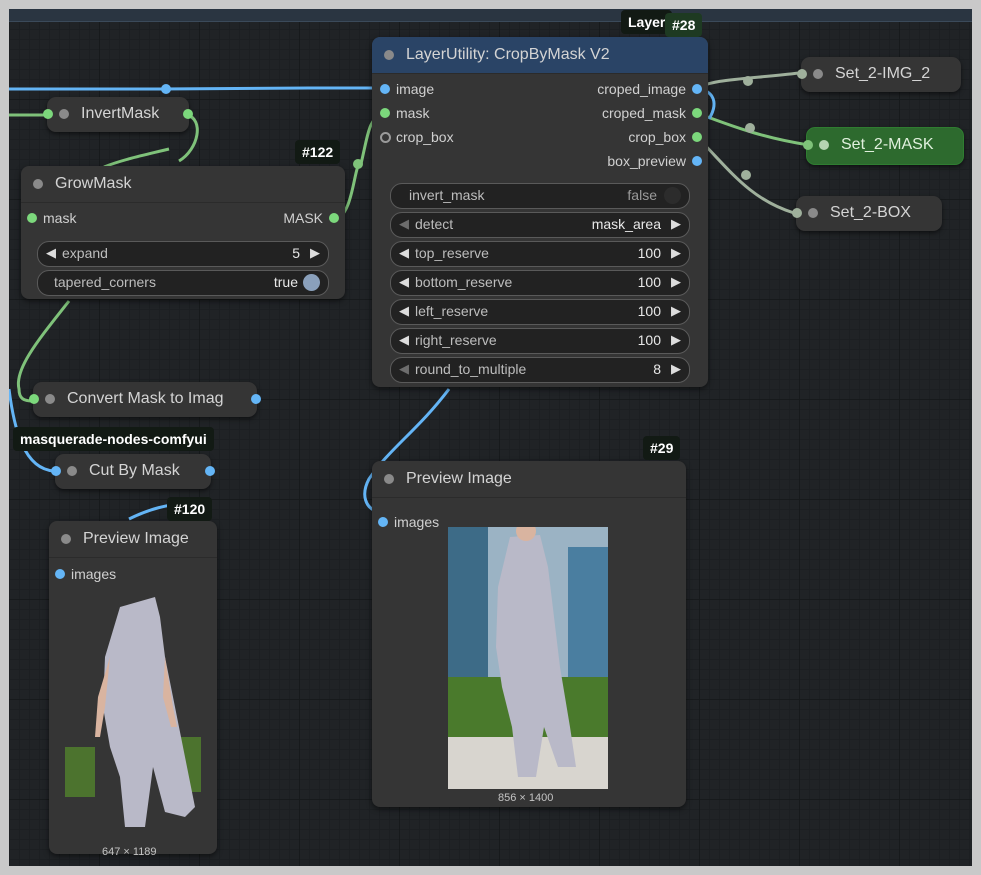  Describe the element at coordinates (672, 195) in the screenshot. I see `toggle-off-icon` at that location.